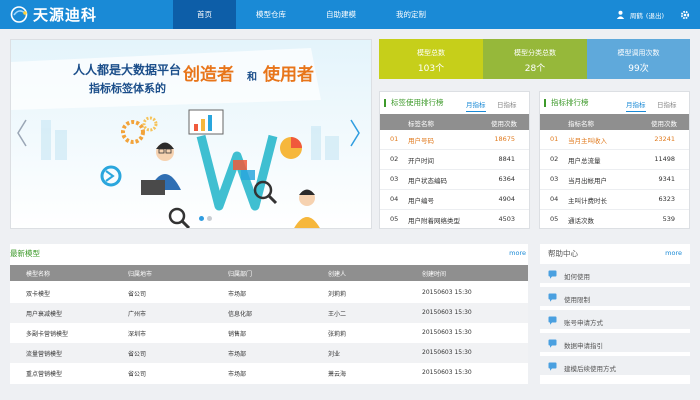 The image size is (700, 400). Describe the element at coordinates (577, 277) in the screenshot. I see `help-item-label: 如何使用` at that location.